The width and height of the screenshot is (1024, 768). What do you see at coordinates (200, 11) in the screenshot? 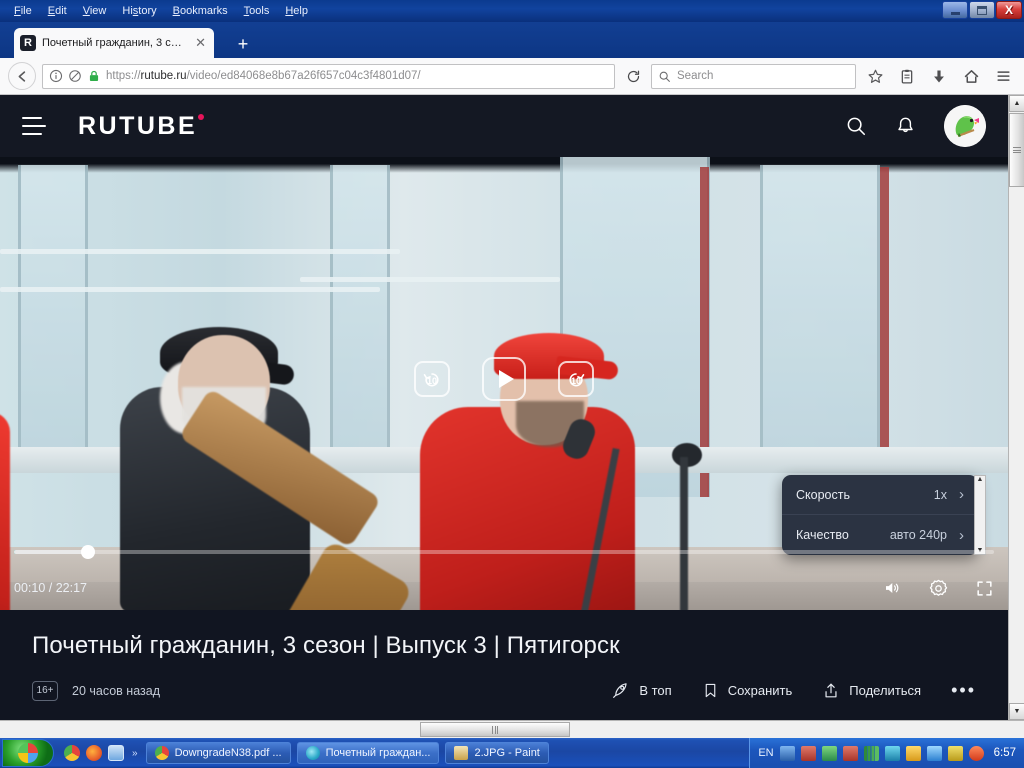
I see `menu-bookmarks: Bookmarks` at bounding box center [200, 11].